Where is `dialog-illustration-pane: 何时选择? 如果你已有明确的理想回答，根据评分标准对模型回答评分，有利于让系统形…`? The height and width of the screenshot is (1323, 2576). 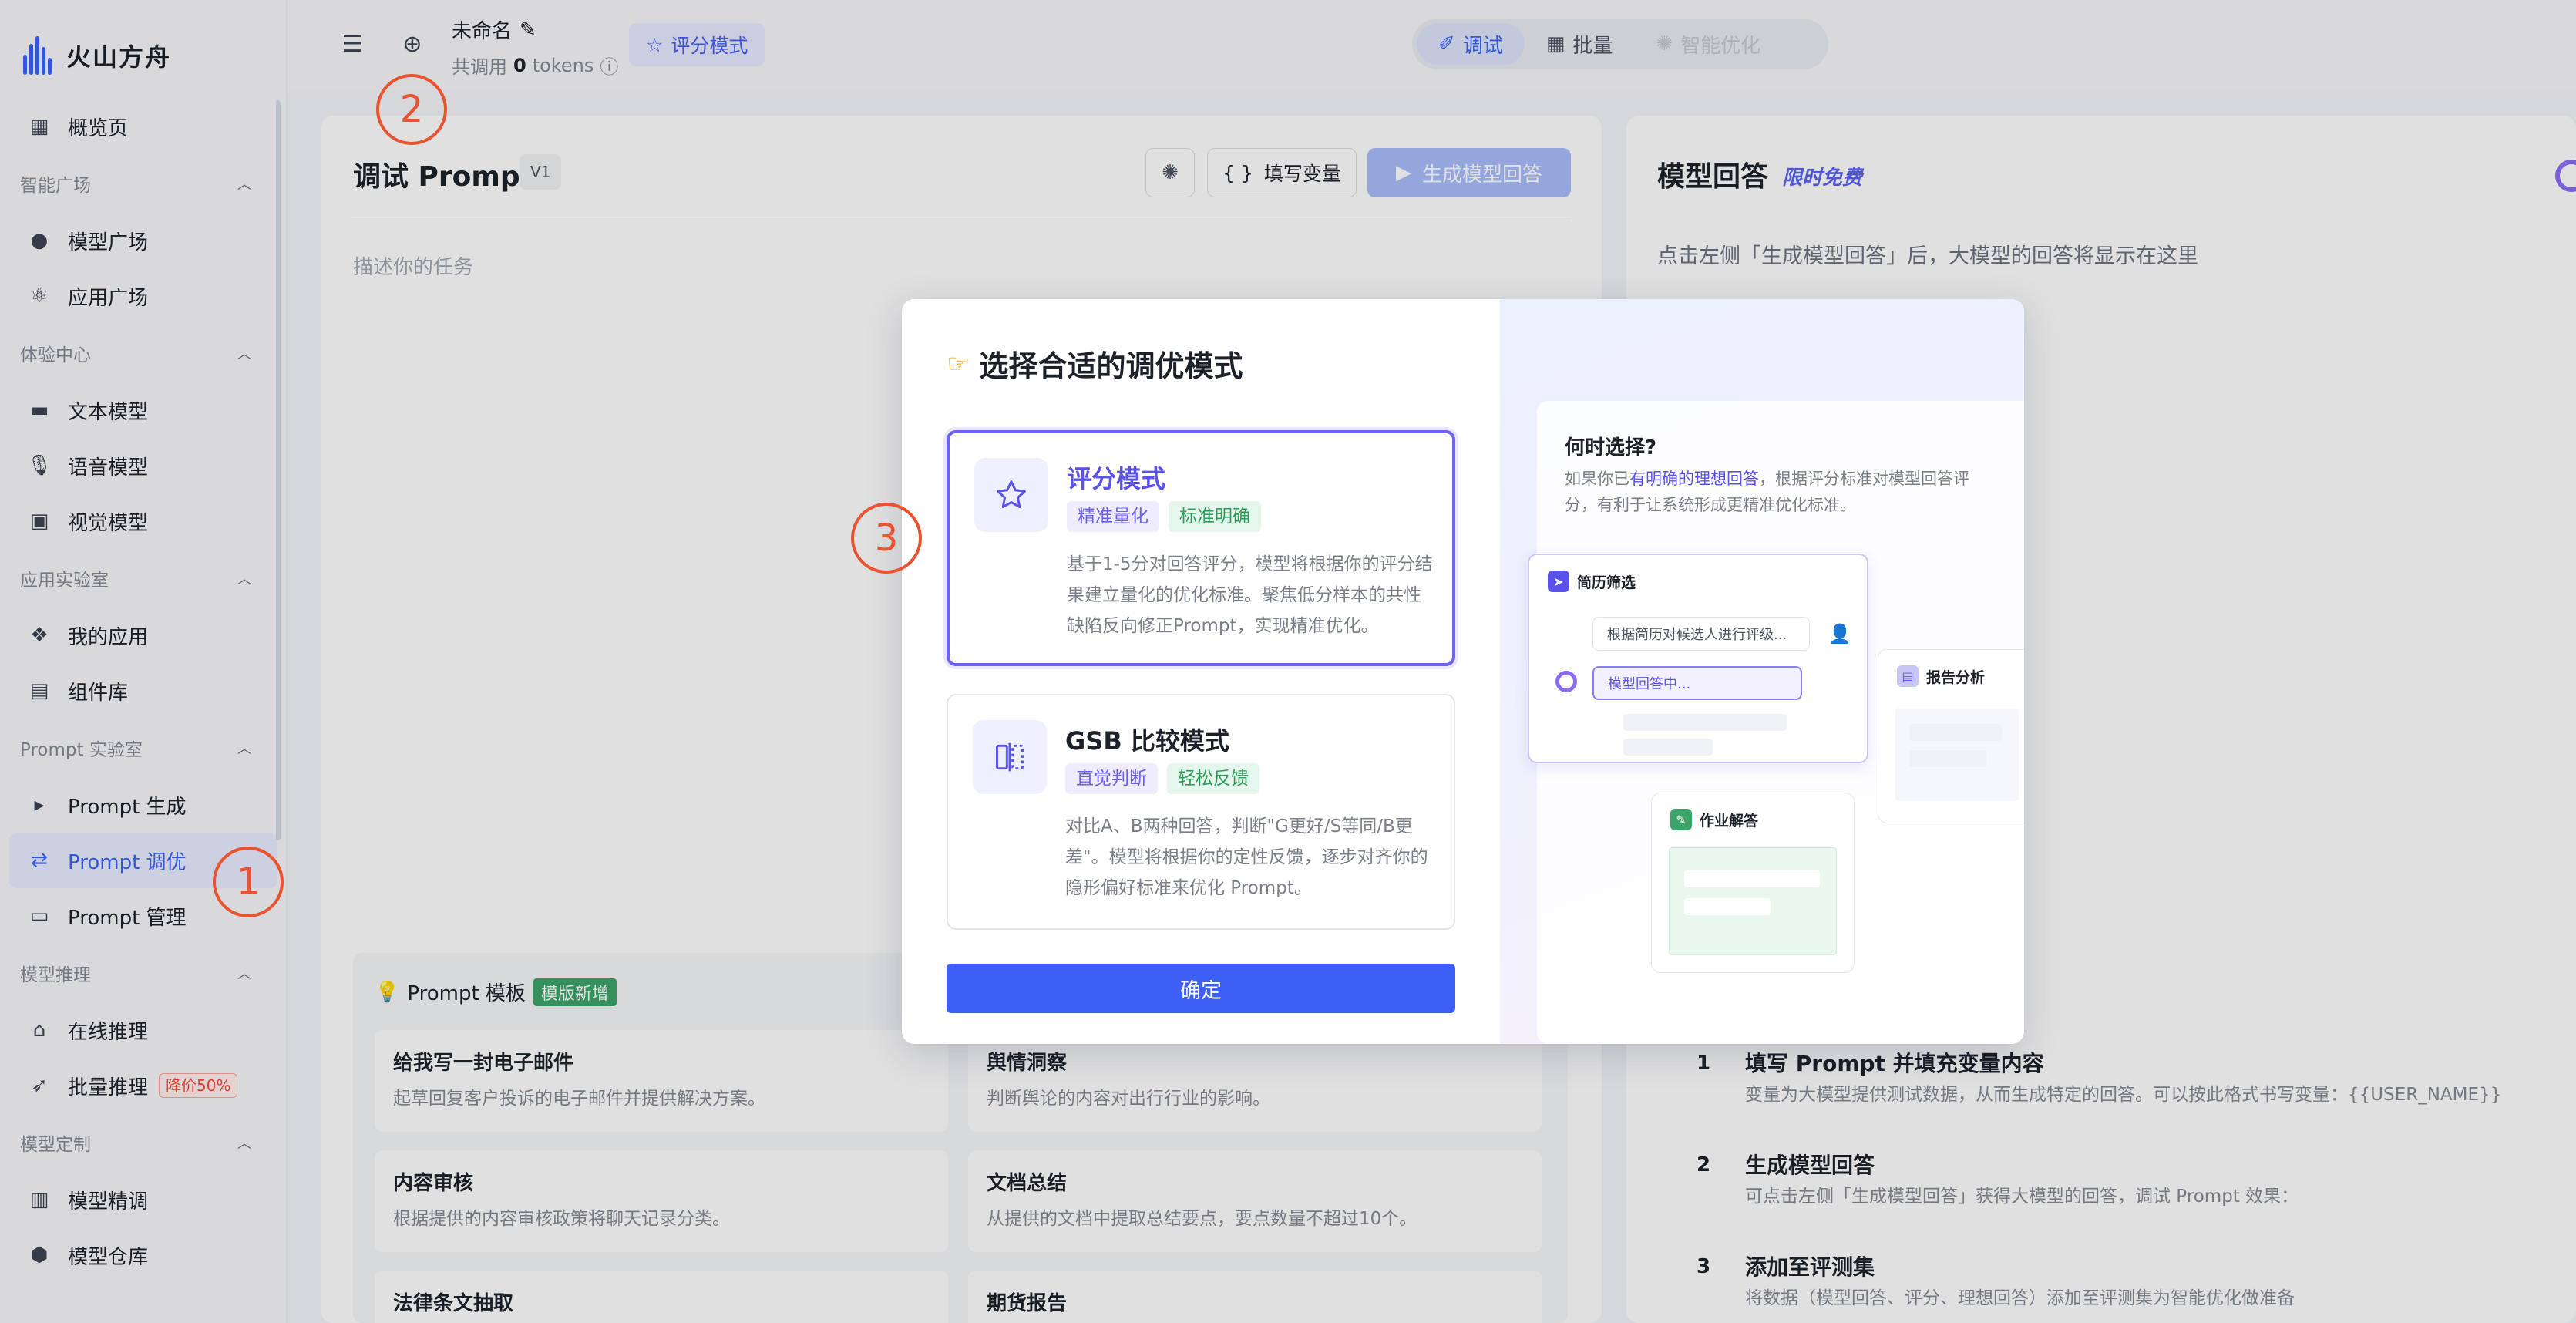 dialog-illustration-pane: 何时选择? 如果你已有明确的理想回答，根据评分标准对模型回答评分，有利于让系统形… is located at coordinates (1762, 671).